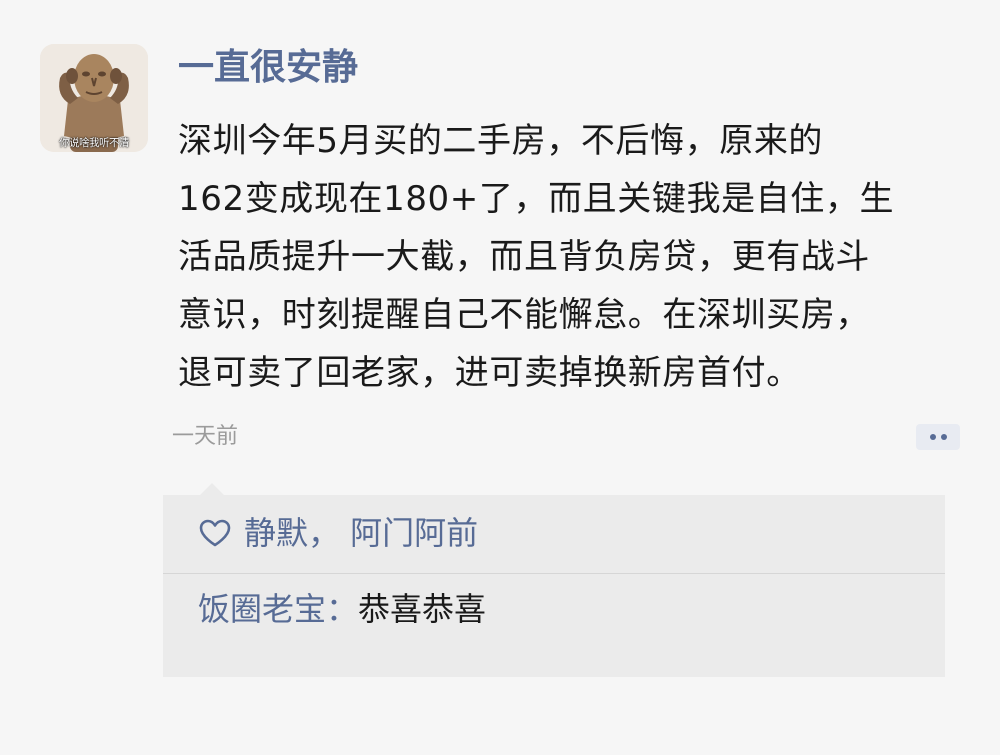  I want to click on post-content-line: 退可卖了回老家，进可卖掉换新房首付。, so click(489, 373).